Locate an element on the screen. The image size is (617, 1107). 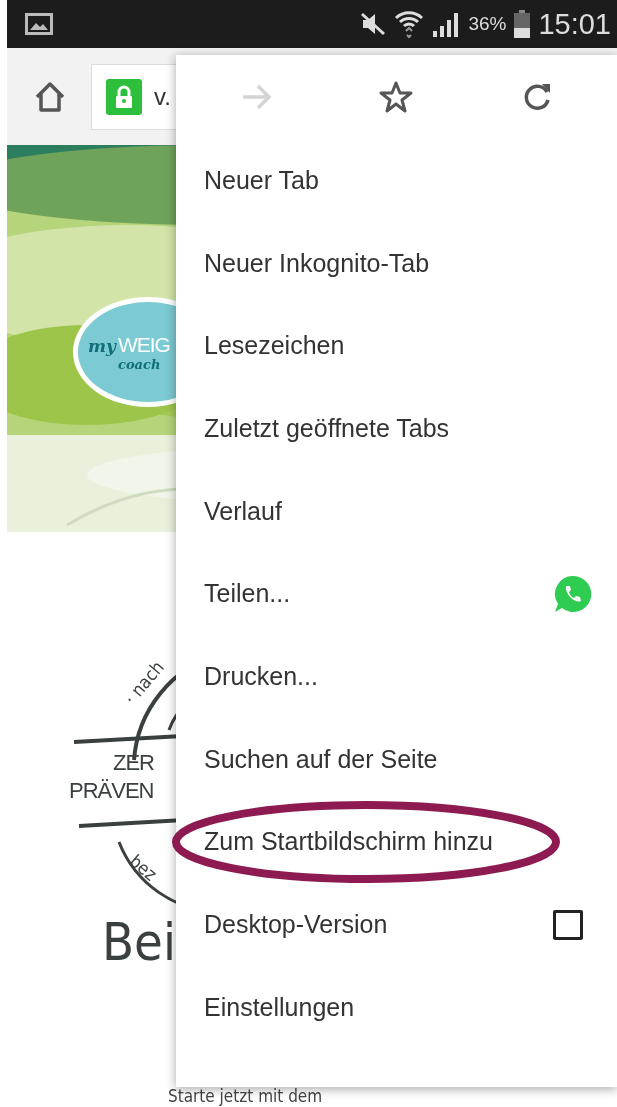
menu-item: Desktop-Version is located at coordinates (396, 924).